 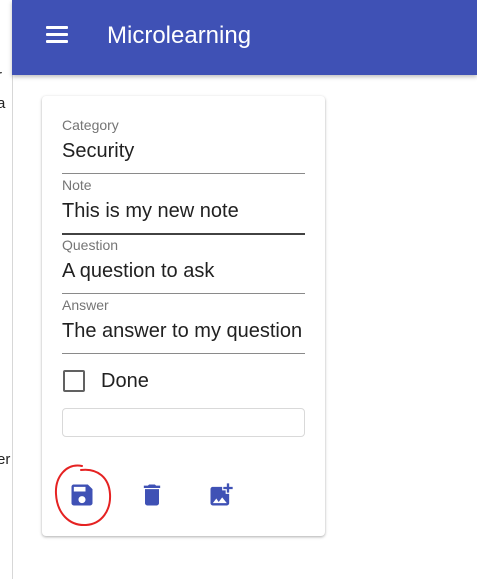 What do you see at coordinates (183, 151) in the screenshot?
I see `category-value: Security` at bounding box center [183, 151].